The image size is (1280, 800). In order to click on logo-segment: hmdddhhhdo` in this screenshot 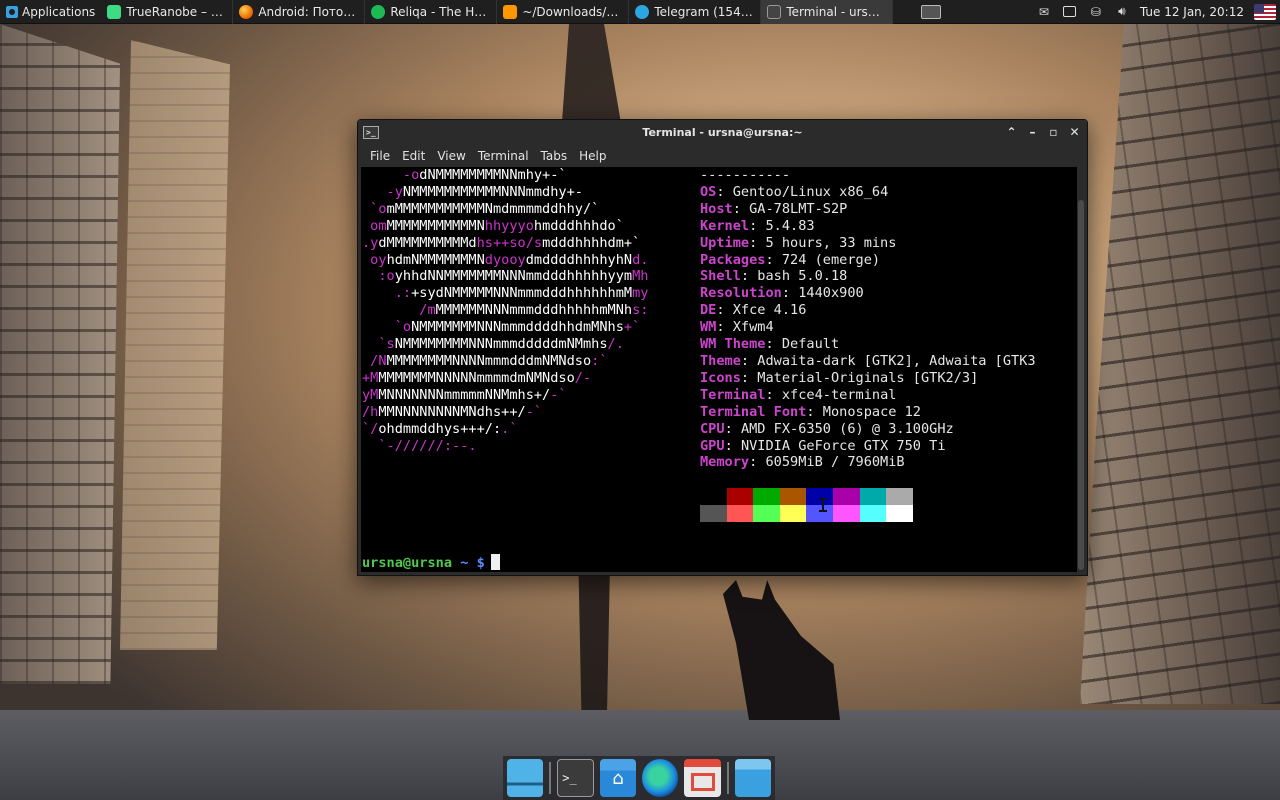, I will do `click(578, 225)`.